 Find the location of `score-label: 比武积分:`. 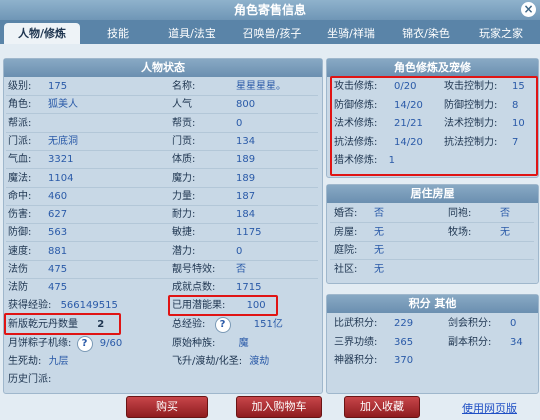

score-label: 比武积分: is located at coordinates (356, 323).